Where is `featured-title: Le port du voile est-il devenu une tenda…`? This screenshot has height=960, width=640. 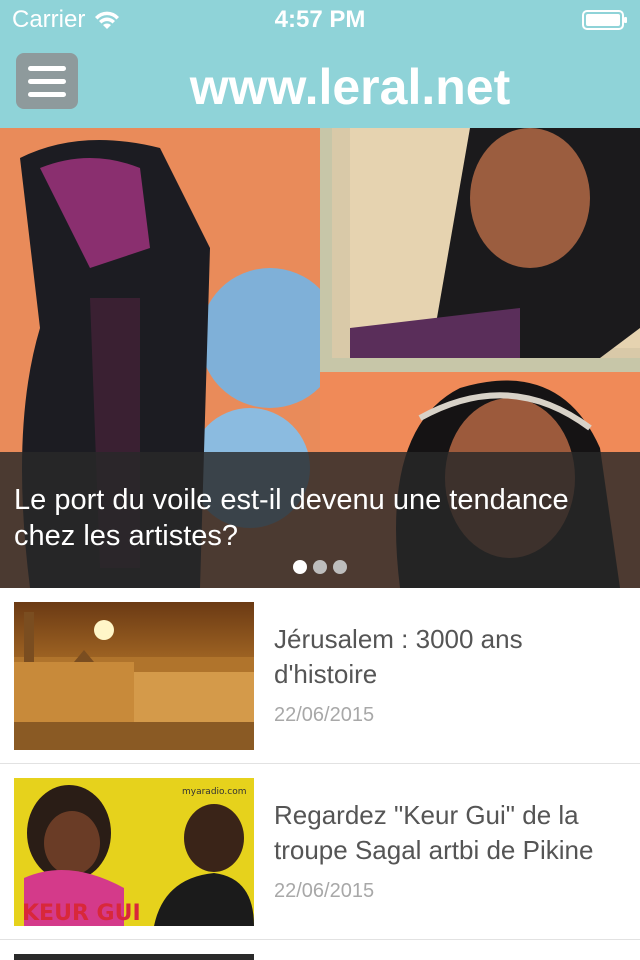
featured-title: Le port du voile est-il devenu une tenda… is located at coordinates (317, 518).